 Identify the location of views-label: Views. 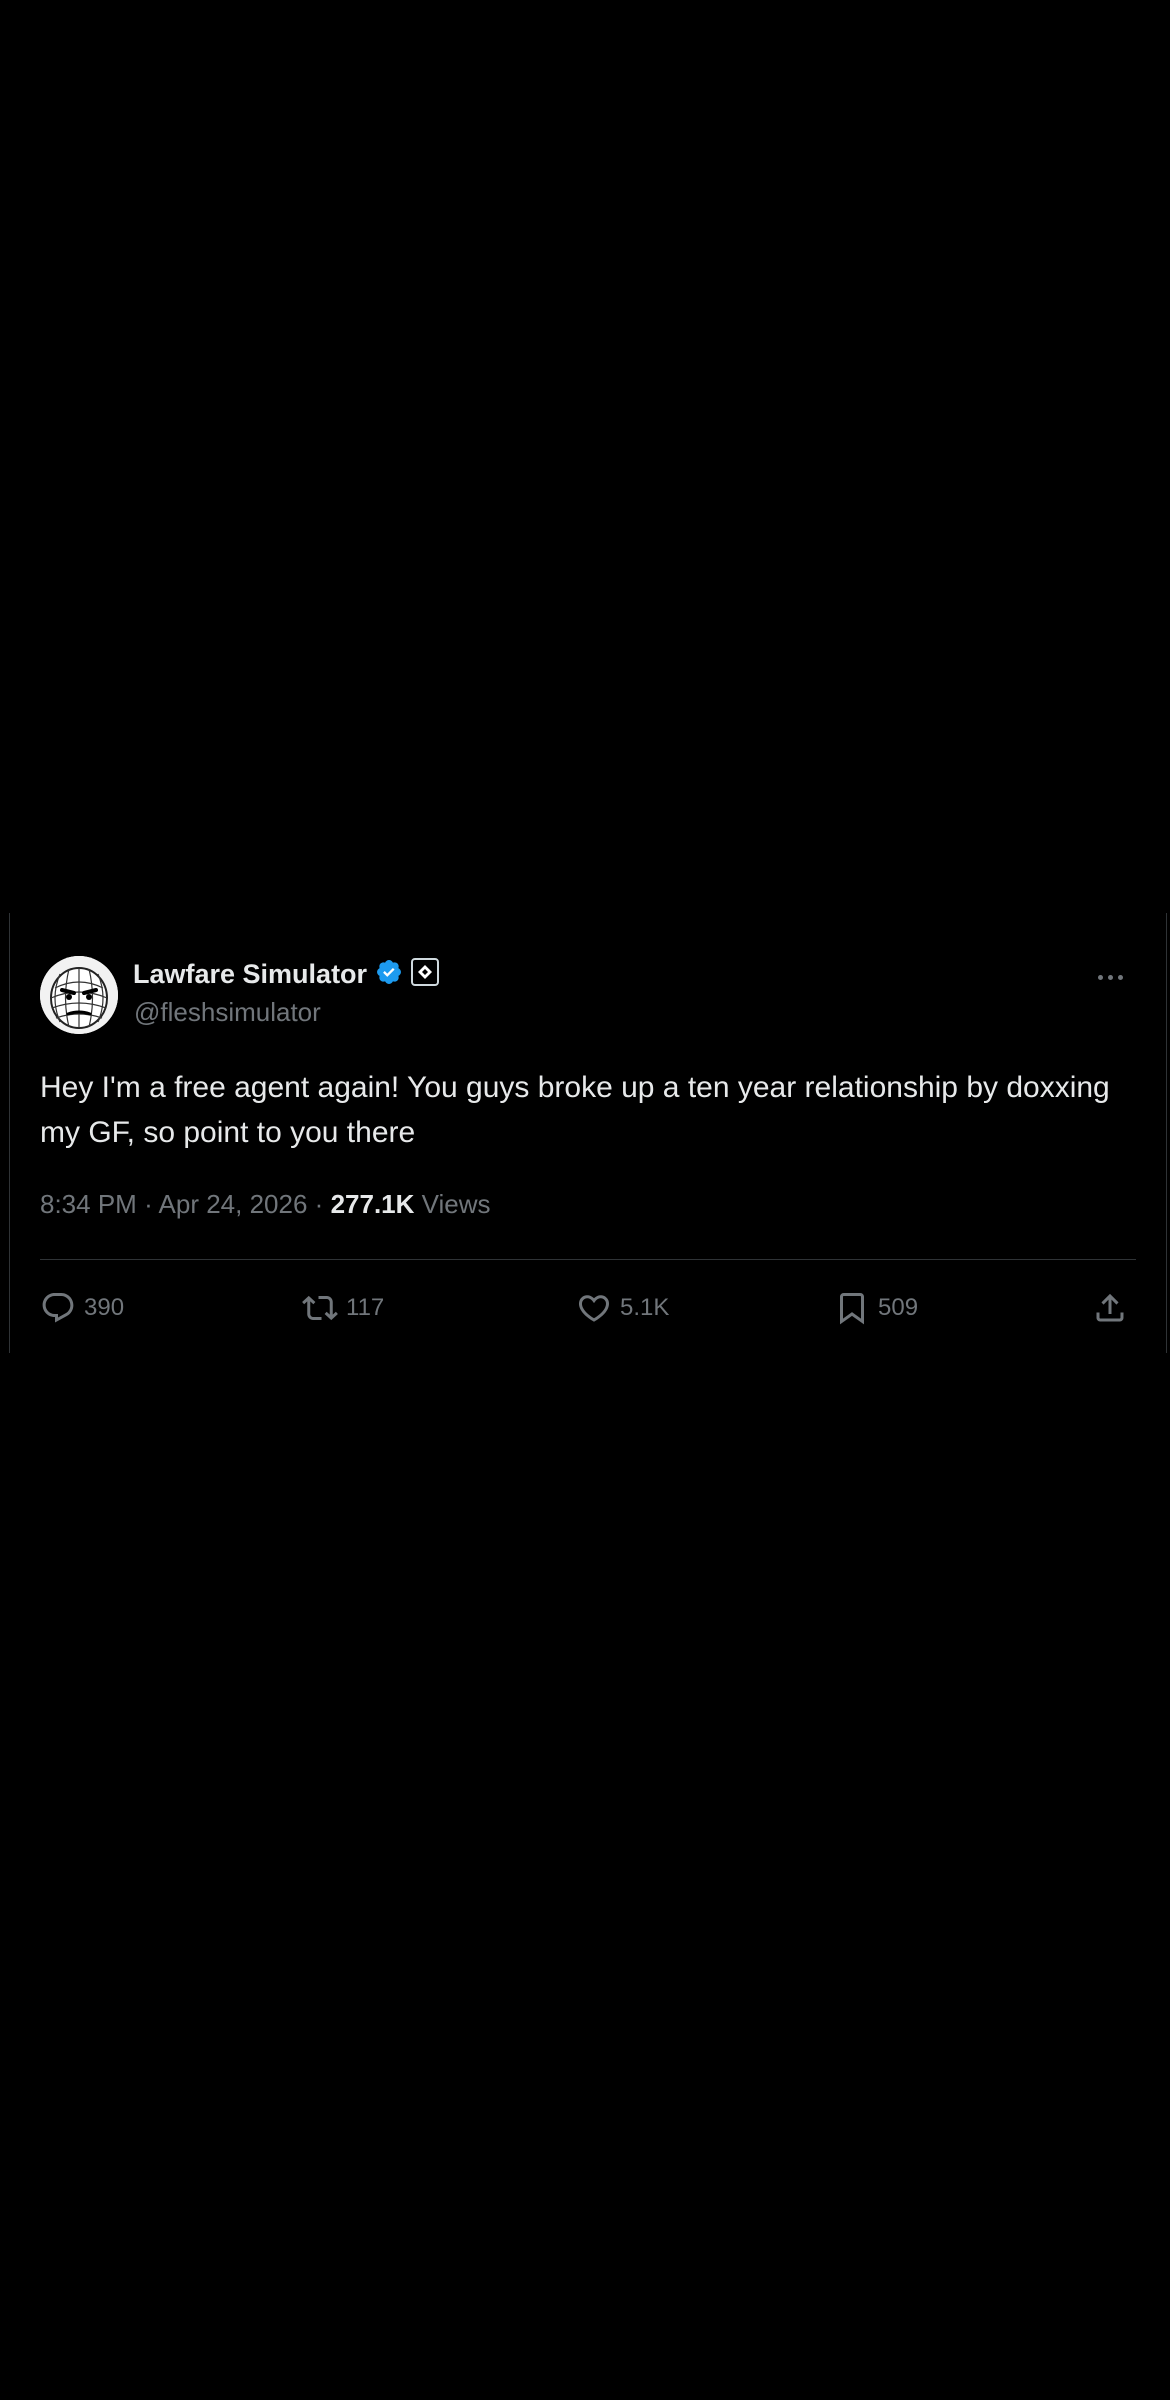
(456, 1204).